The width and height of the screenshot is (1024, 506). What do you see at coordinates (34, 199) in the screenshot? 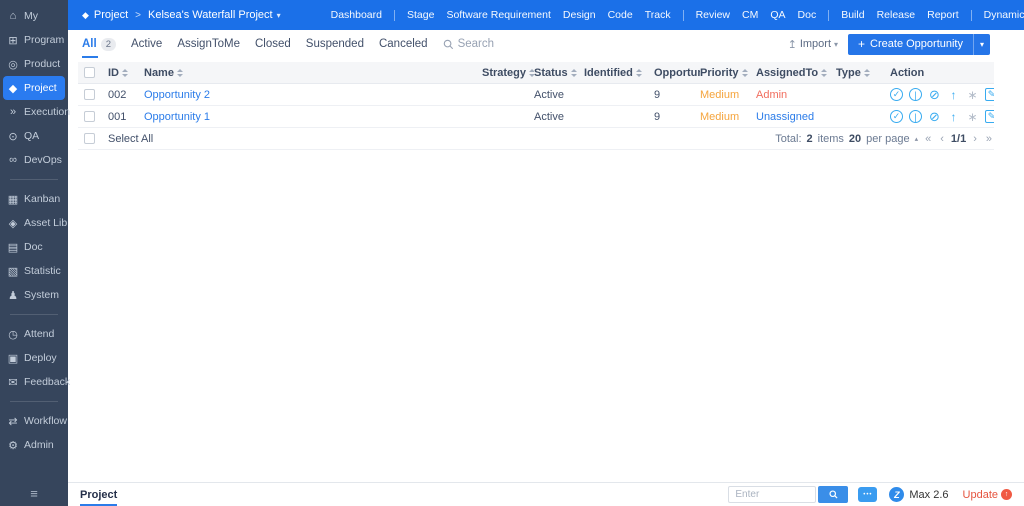
I see `sidebar-item-kanban: ▦ Kanban` at bounding box center [34, 199].